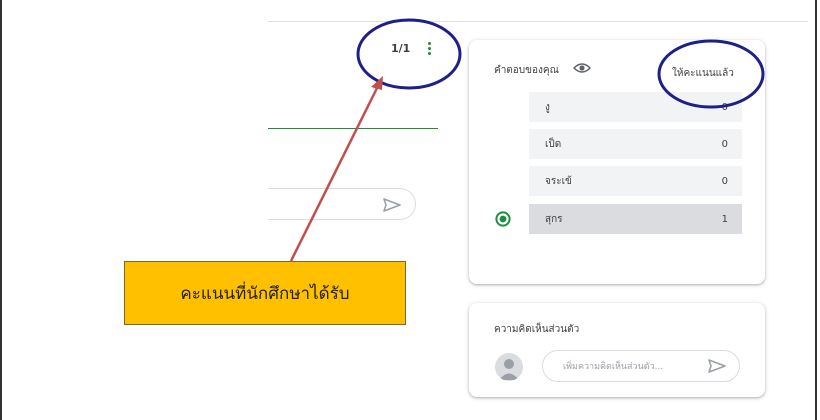 The image size is (820, 420). Describe the element at coordinates (554, 219) in the screenshot. I see `answer-option-label: สุกร` at that location.